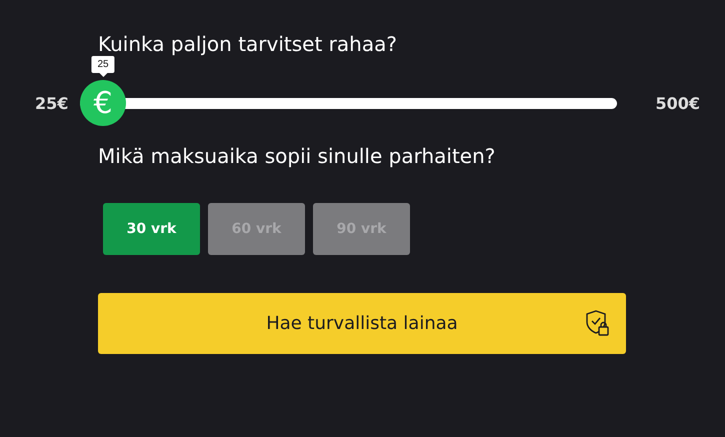 Image resolution: width=725 pixels, height=437 pixels. Describe the element at coordinates (248, 44) in the screenshot. I see `question-heading: Kuinka paljon tarvitset rahaa?` at that location.